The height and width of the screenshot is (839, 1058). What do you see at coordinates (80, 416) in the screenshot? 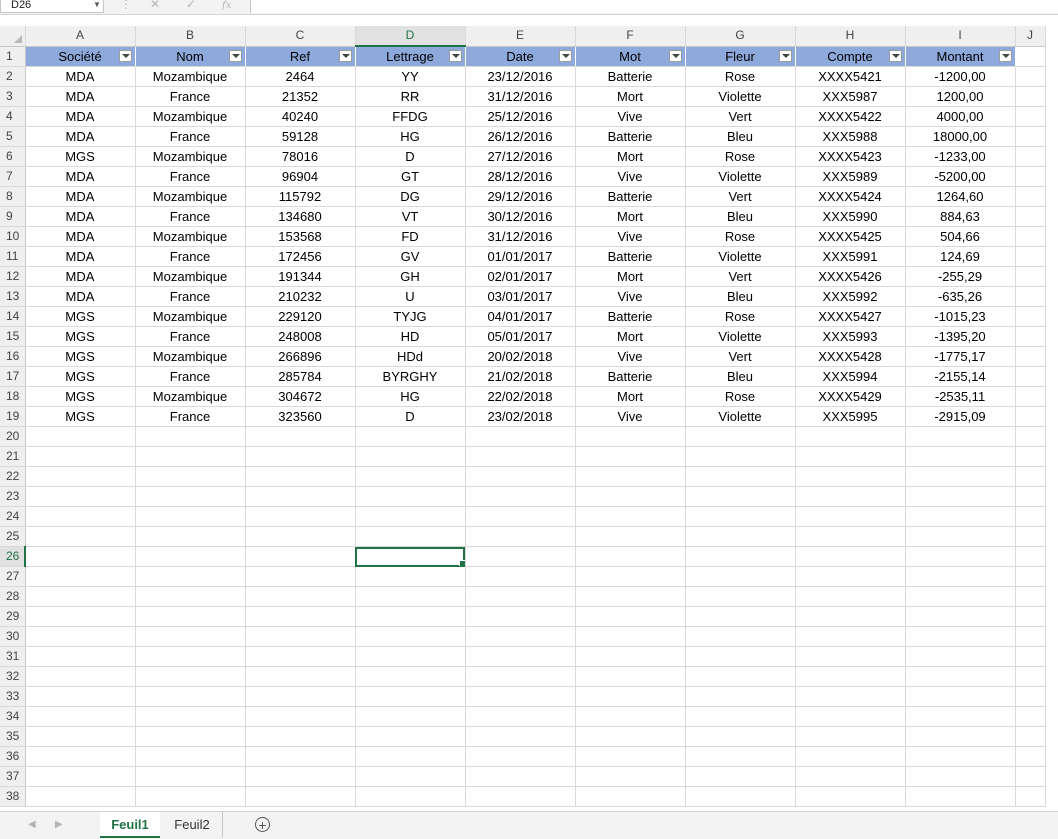
I see `table-cell: MGS` at bounding box center [80, 416].